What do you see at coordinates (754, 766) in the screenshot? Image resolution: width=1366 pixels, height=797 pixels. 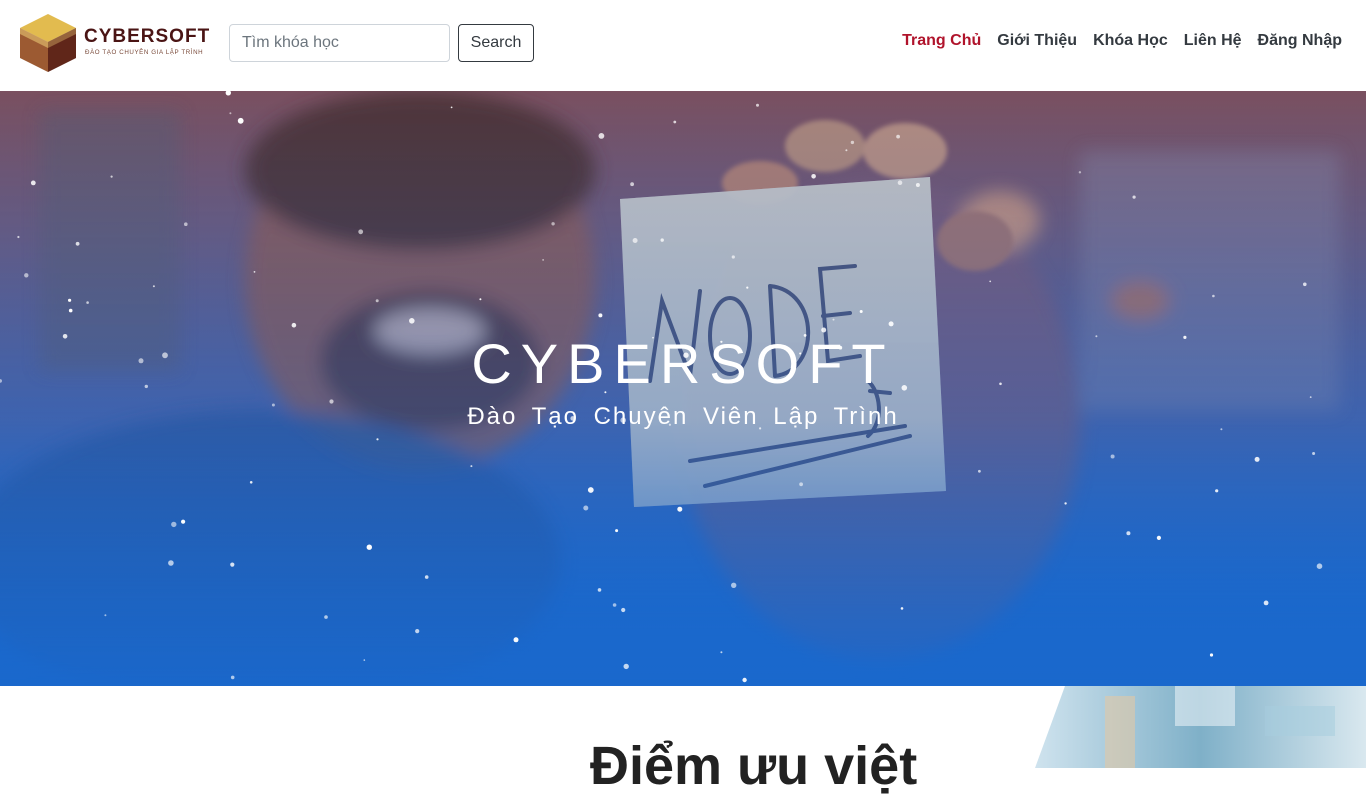 I see `section-heading: Điểm ưu việt` at bounding box center [754, 766].